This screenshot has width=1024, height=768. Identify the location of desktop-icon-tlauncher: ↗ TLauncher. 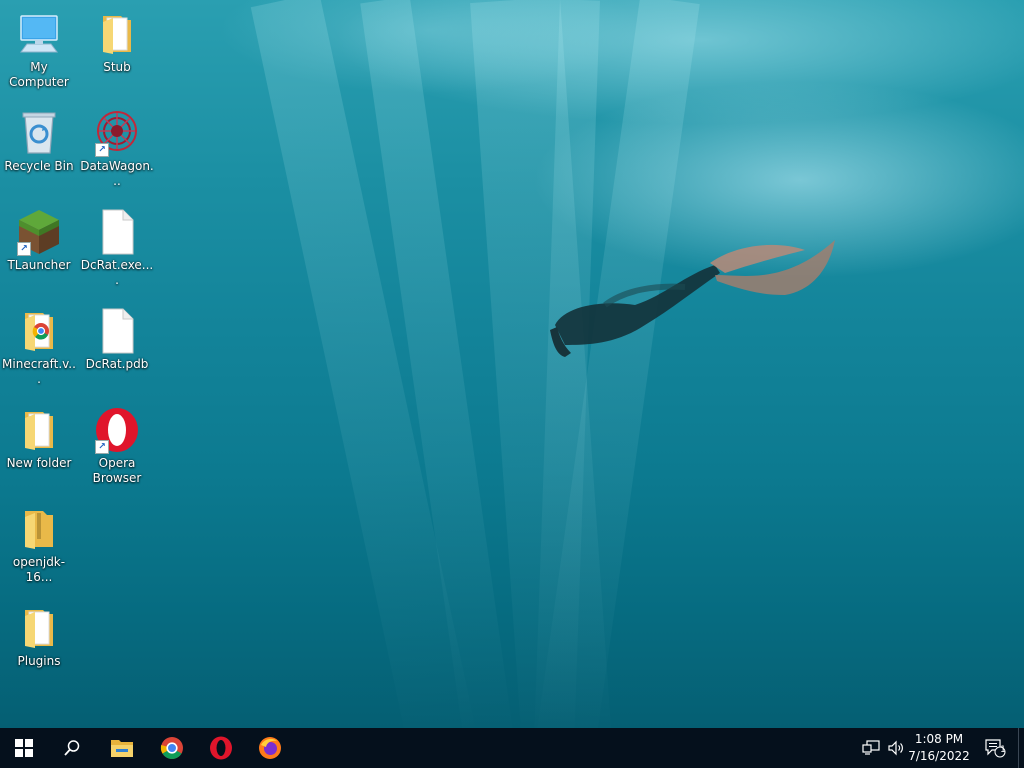
(39, 250).